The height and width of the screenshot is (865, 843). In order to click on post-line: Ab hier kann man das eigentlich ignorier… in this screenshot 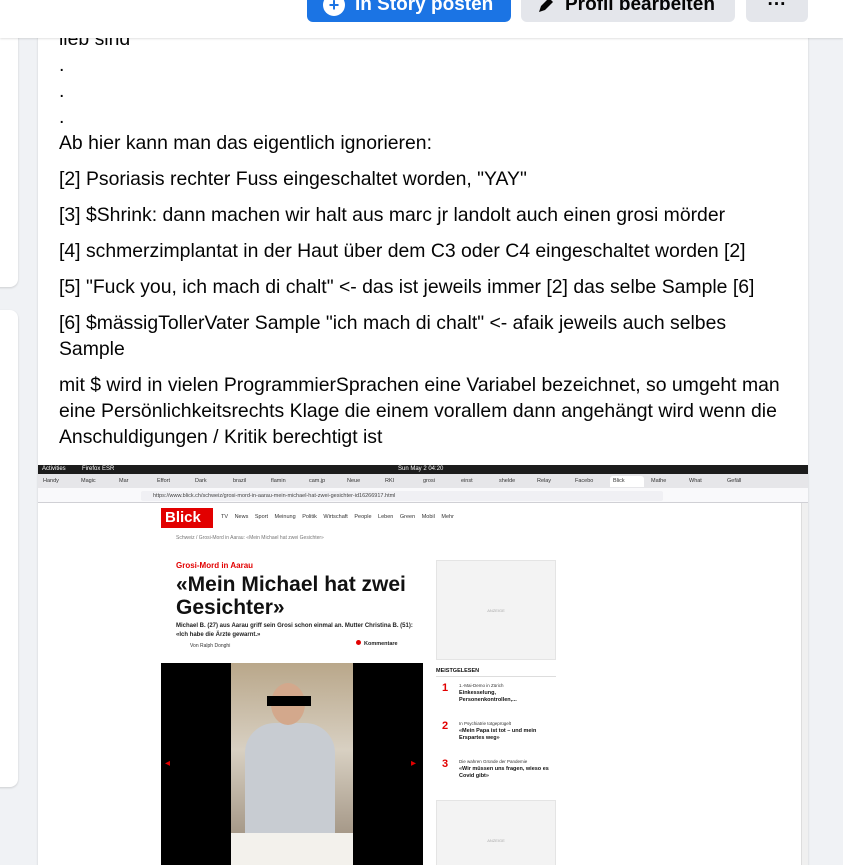, I will do `click(245, 143)`.